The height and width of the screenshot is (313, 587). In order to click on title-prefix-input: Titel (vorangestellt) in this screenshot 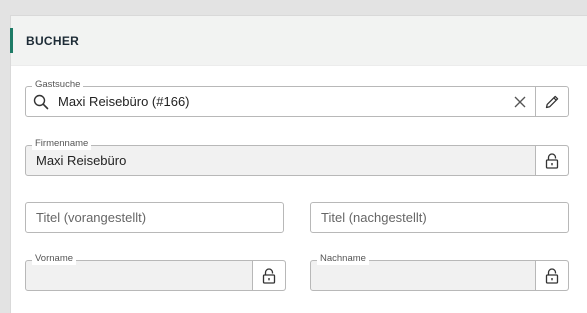, I will do `click(154, 217)`.